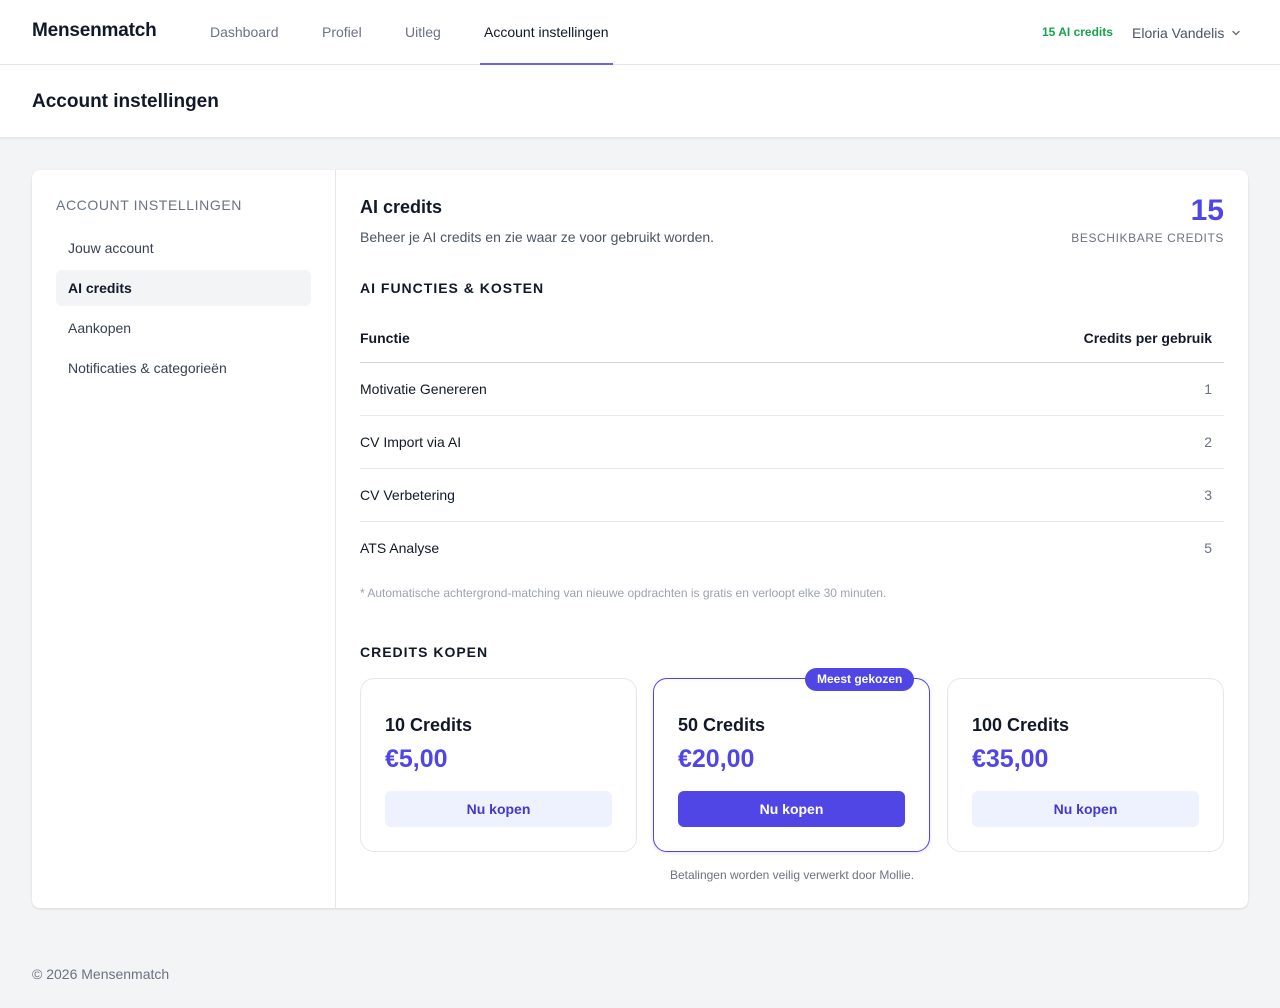  Describe the element at coordinates (183, 248) in the screenshot. I see `sidebar-item-jouw-account: Jouw account` at that location.